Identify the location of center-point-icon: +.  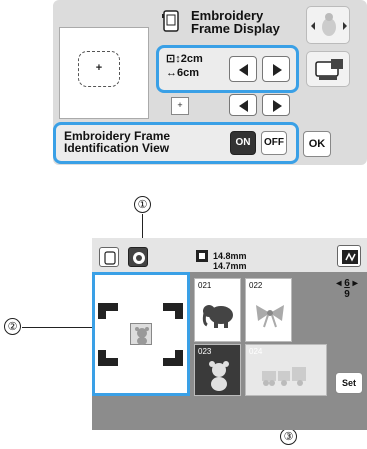
(180, 105).